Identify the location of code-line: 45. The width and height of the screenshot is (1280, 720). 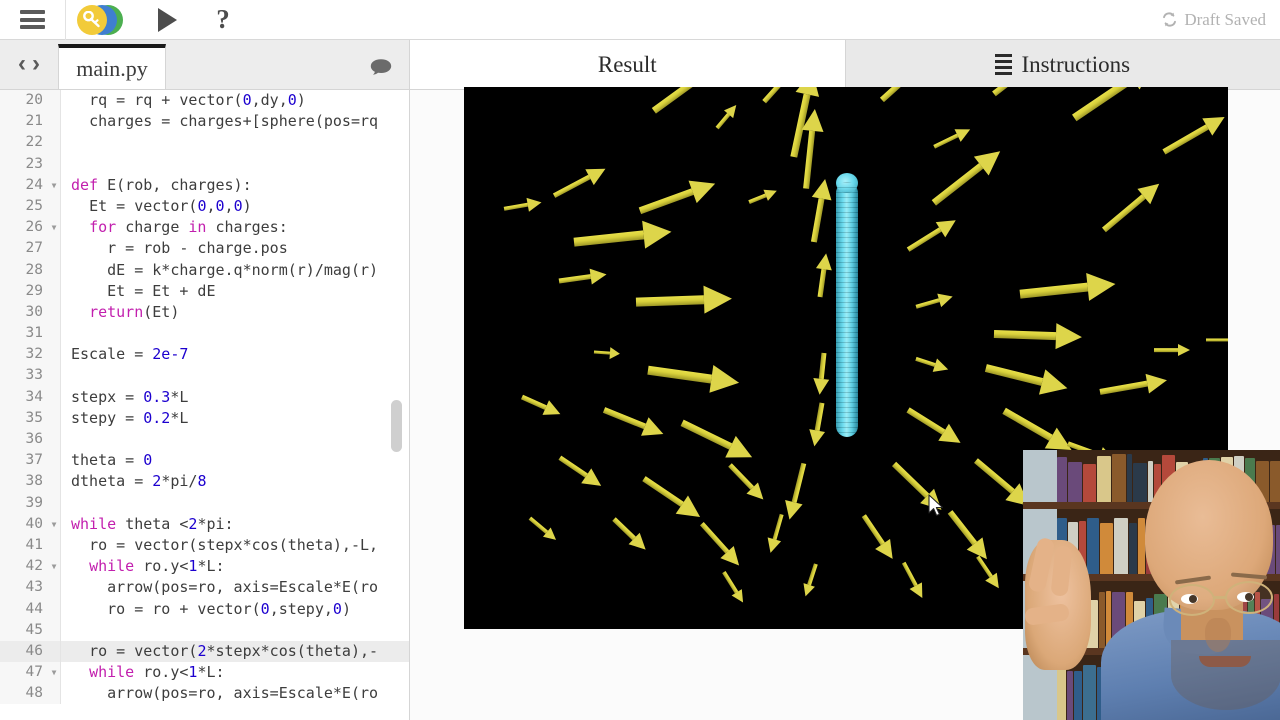
(205, 630).